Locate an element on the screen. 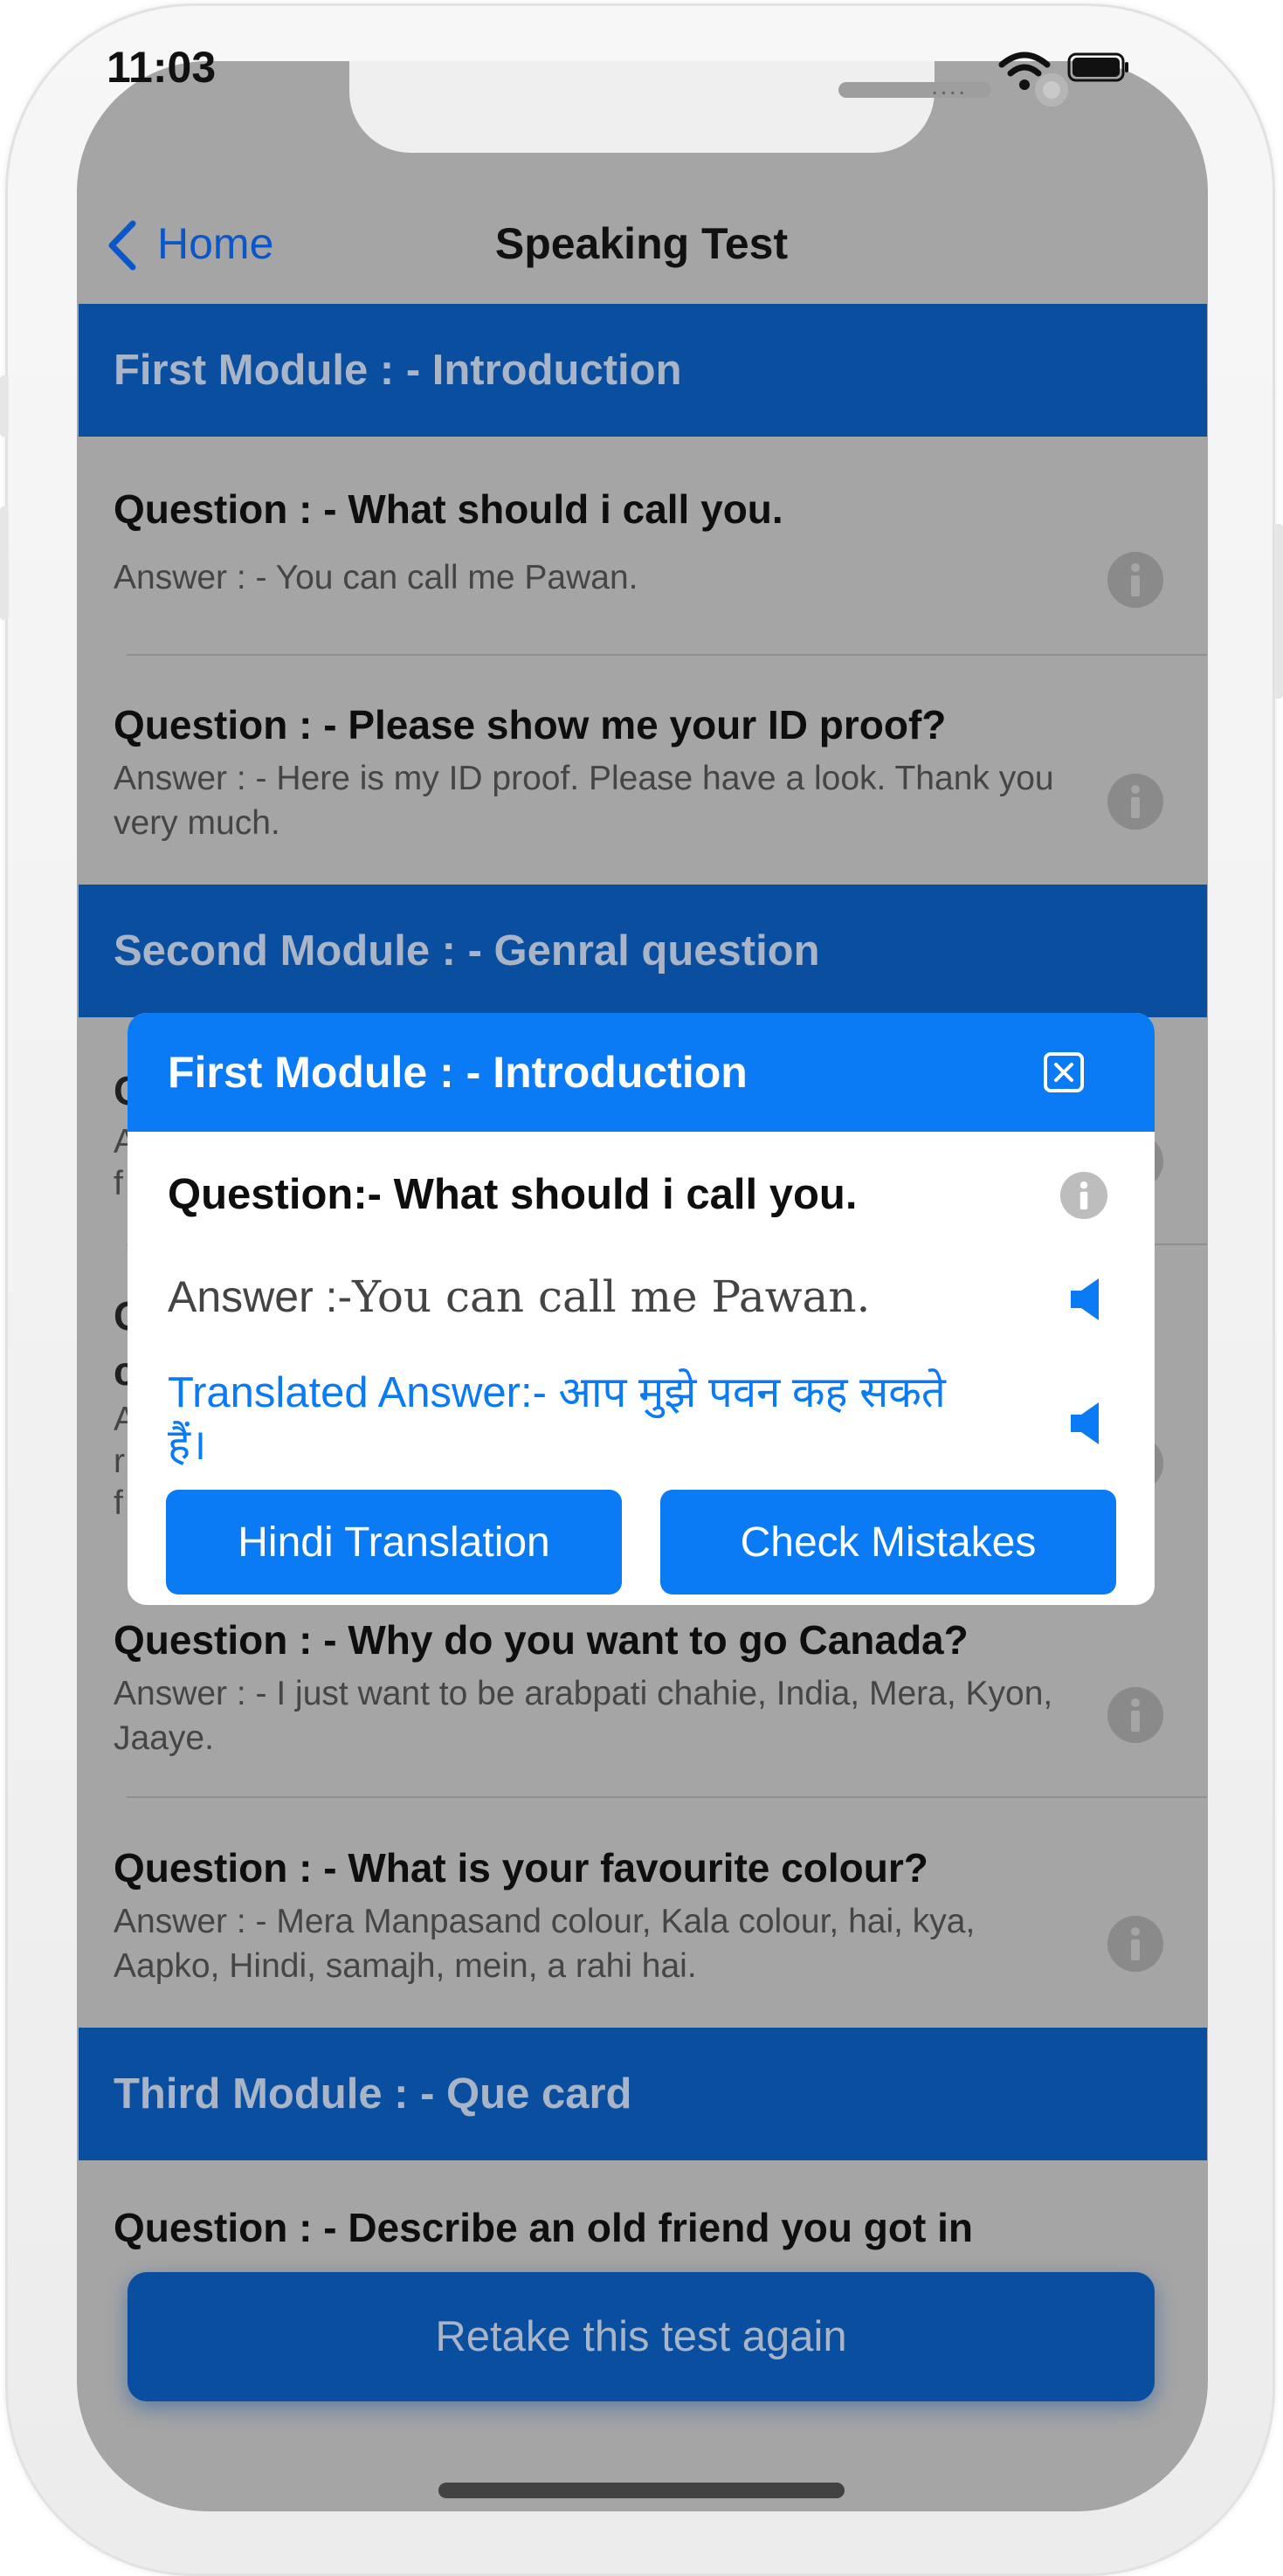 This screenshot has height=2576, width=1283. status-time: 11:03 is located at coordinates (162, 67).